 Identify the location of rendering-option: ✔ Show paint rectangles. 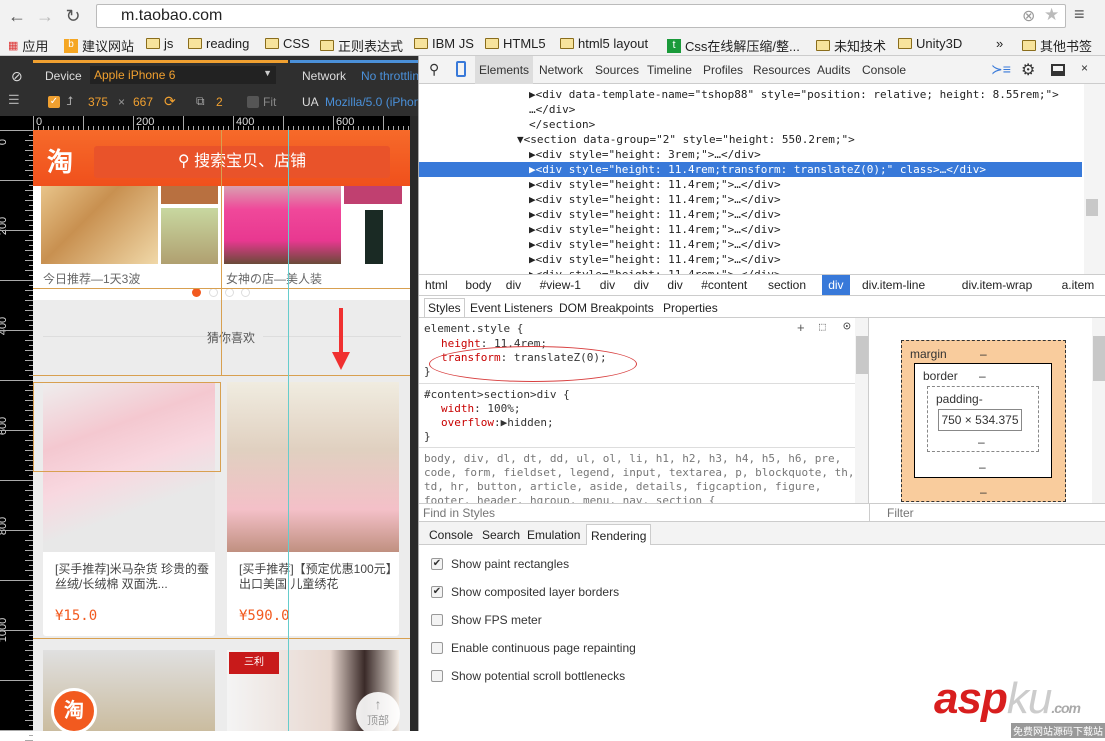
(500, 564).